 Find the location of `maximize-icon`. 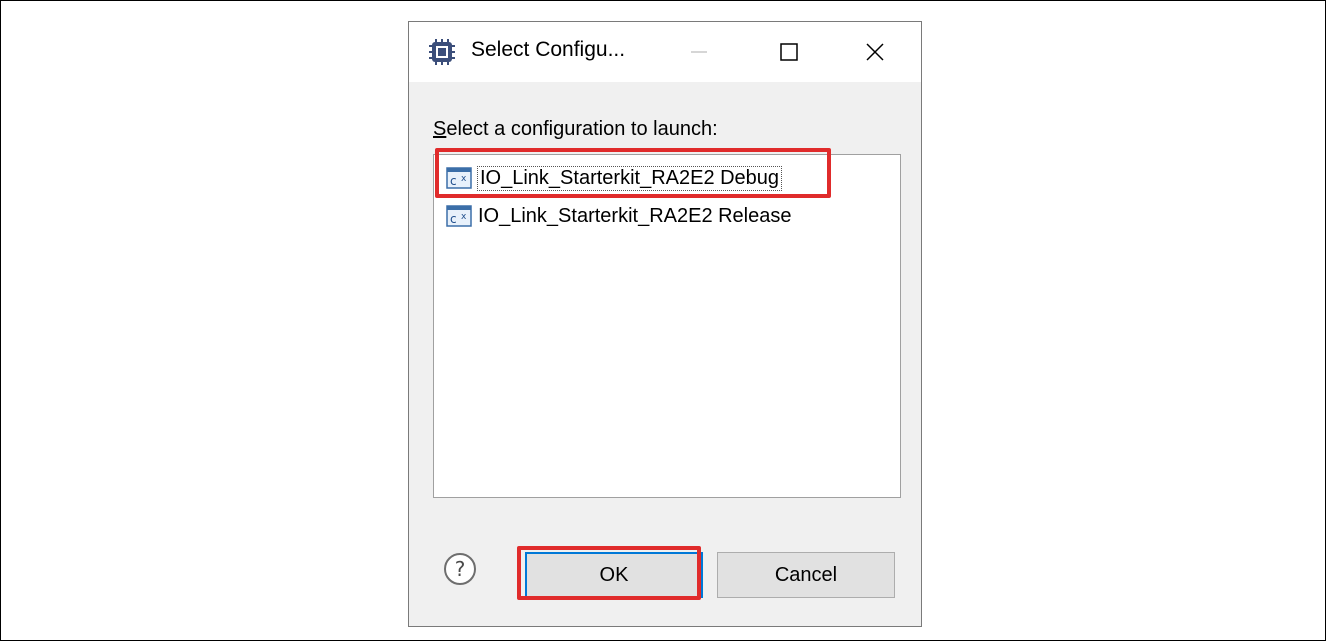

maximize-icon is located at coordinates (789, 52).